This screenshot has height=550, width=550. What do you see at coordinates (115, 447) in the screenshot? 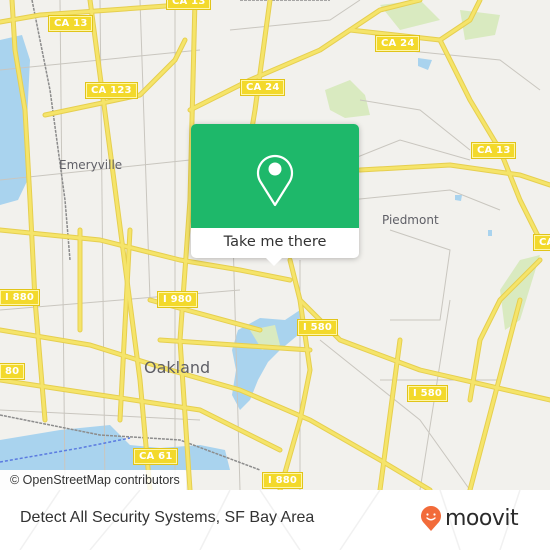
I see `estuary-water` at bounding box center [115, 447].